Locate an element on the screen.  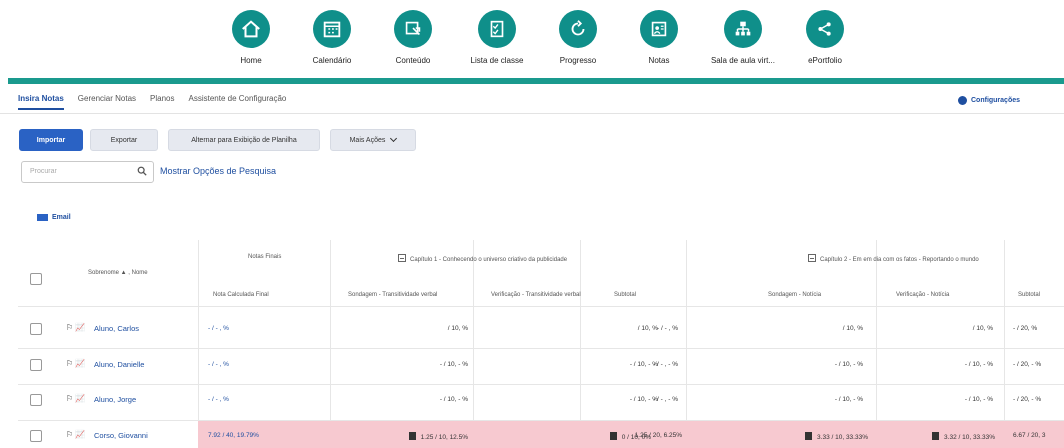
column-header-subtotal-1: Subtotal is located at coordinates (625, 295).